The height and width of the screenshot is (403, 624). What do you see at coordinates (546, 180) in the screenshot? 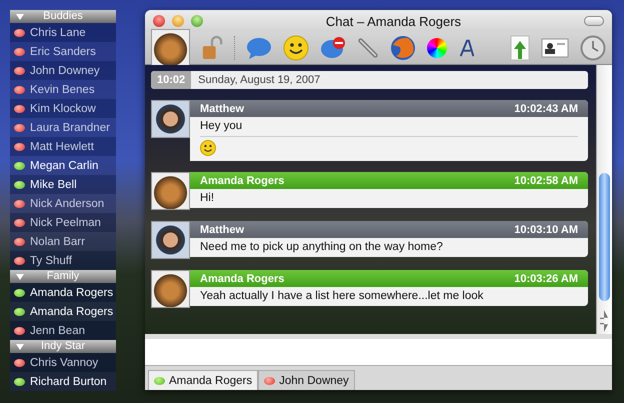
I see `message-time: 10:02:58 AM` at bounding box center [546, 180].